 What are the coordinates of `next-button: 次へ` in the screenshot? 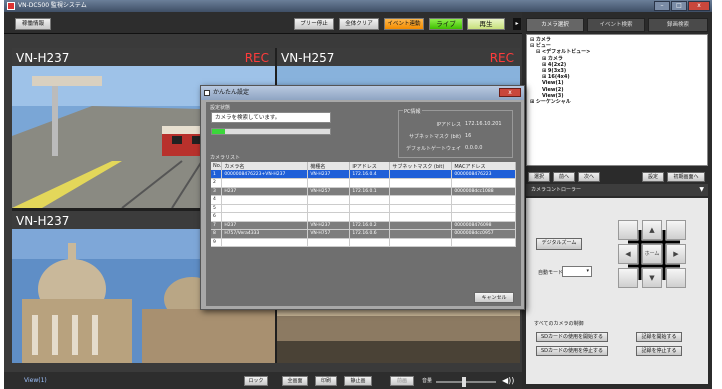 It's located at (589, 177).